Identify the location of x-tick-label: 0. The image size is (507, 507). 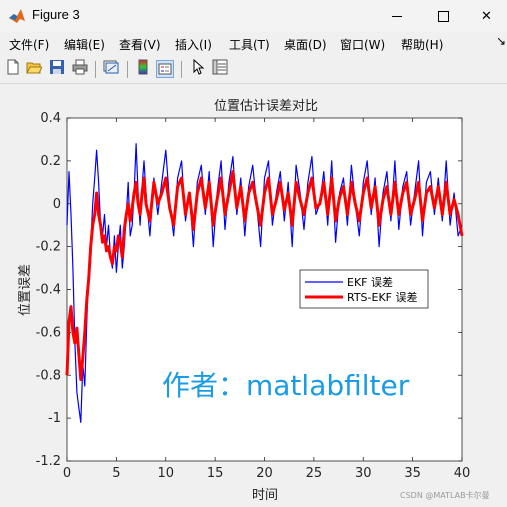
(67, 473).